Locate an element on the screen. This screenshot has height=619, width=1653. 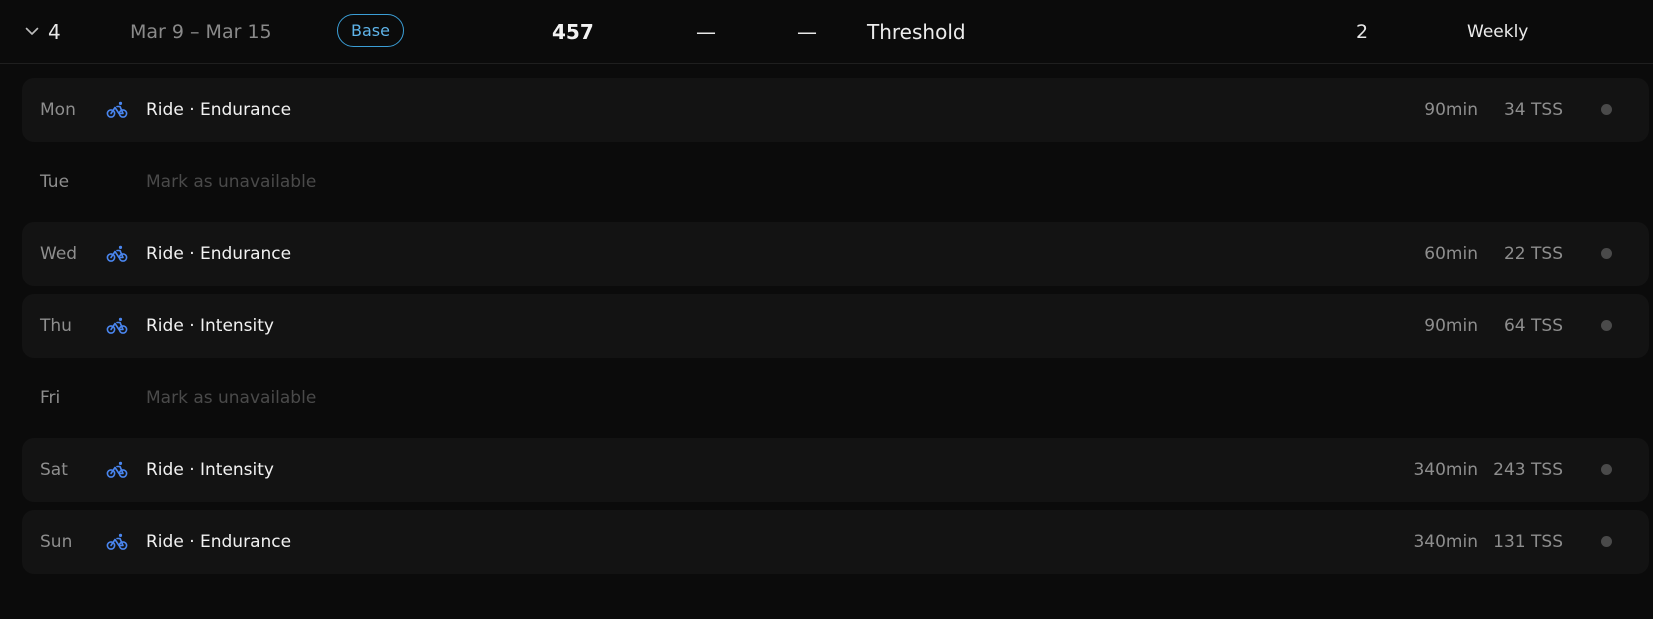
week-frequency: Weekly is located at coordinates (1498, 31).